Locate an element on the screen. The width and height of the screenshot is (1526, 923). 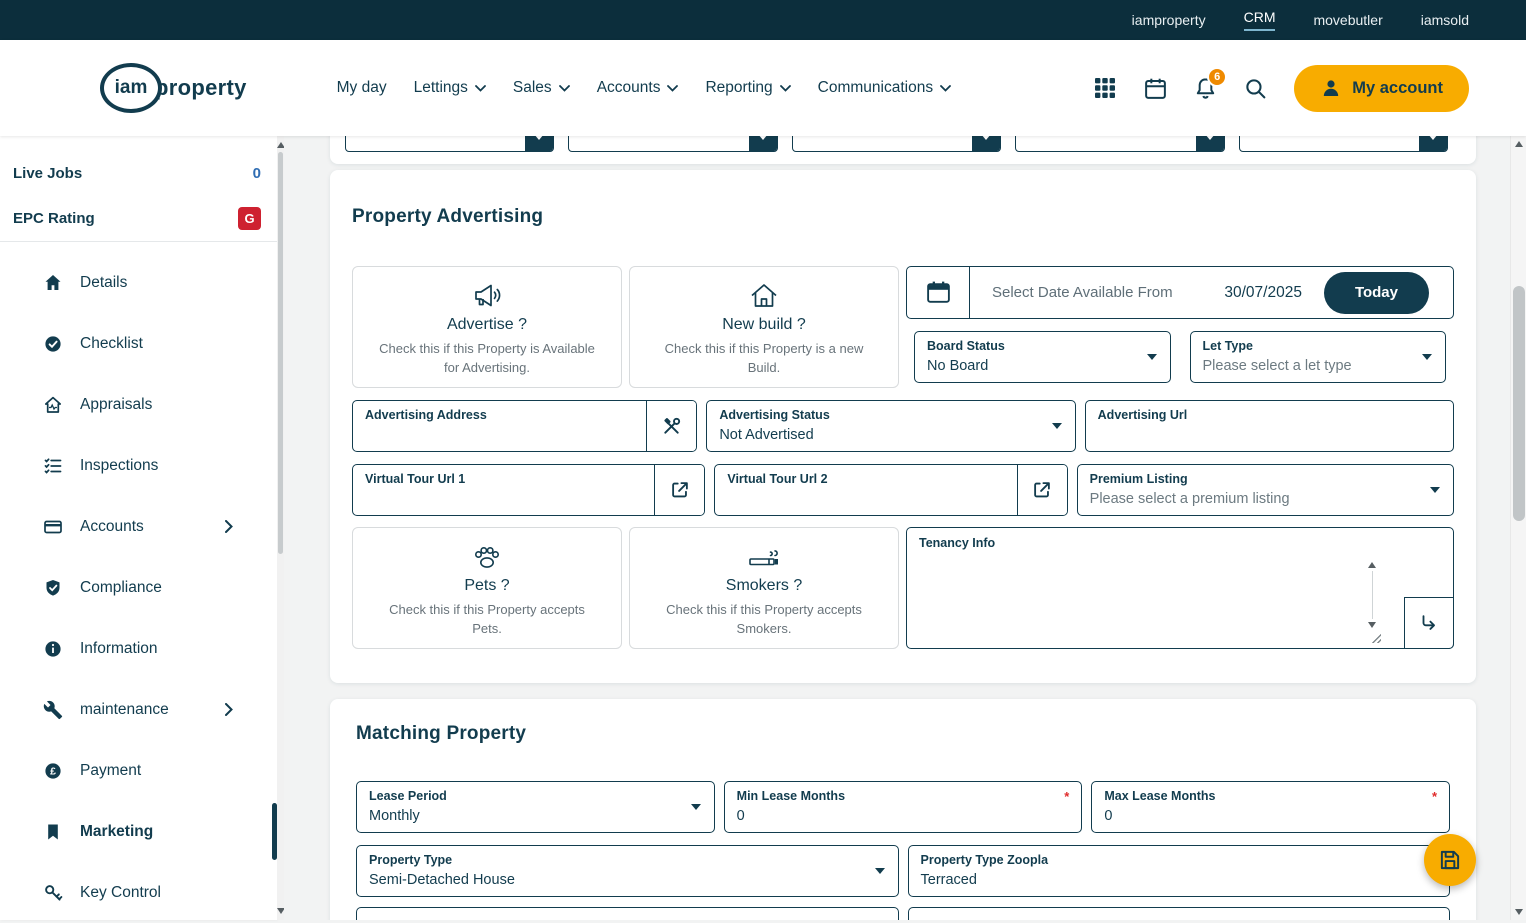
my-account-button: My account is located at coordinates (1381, 88).